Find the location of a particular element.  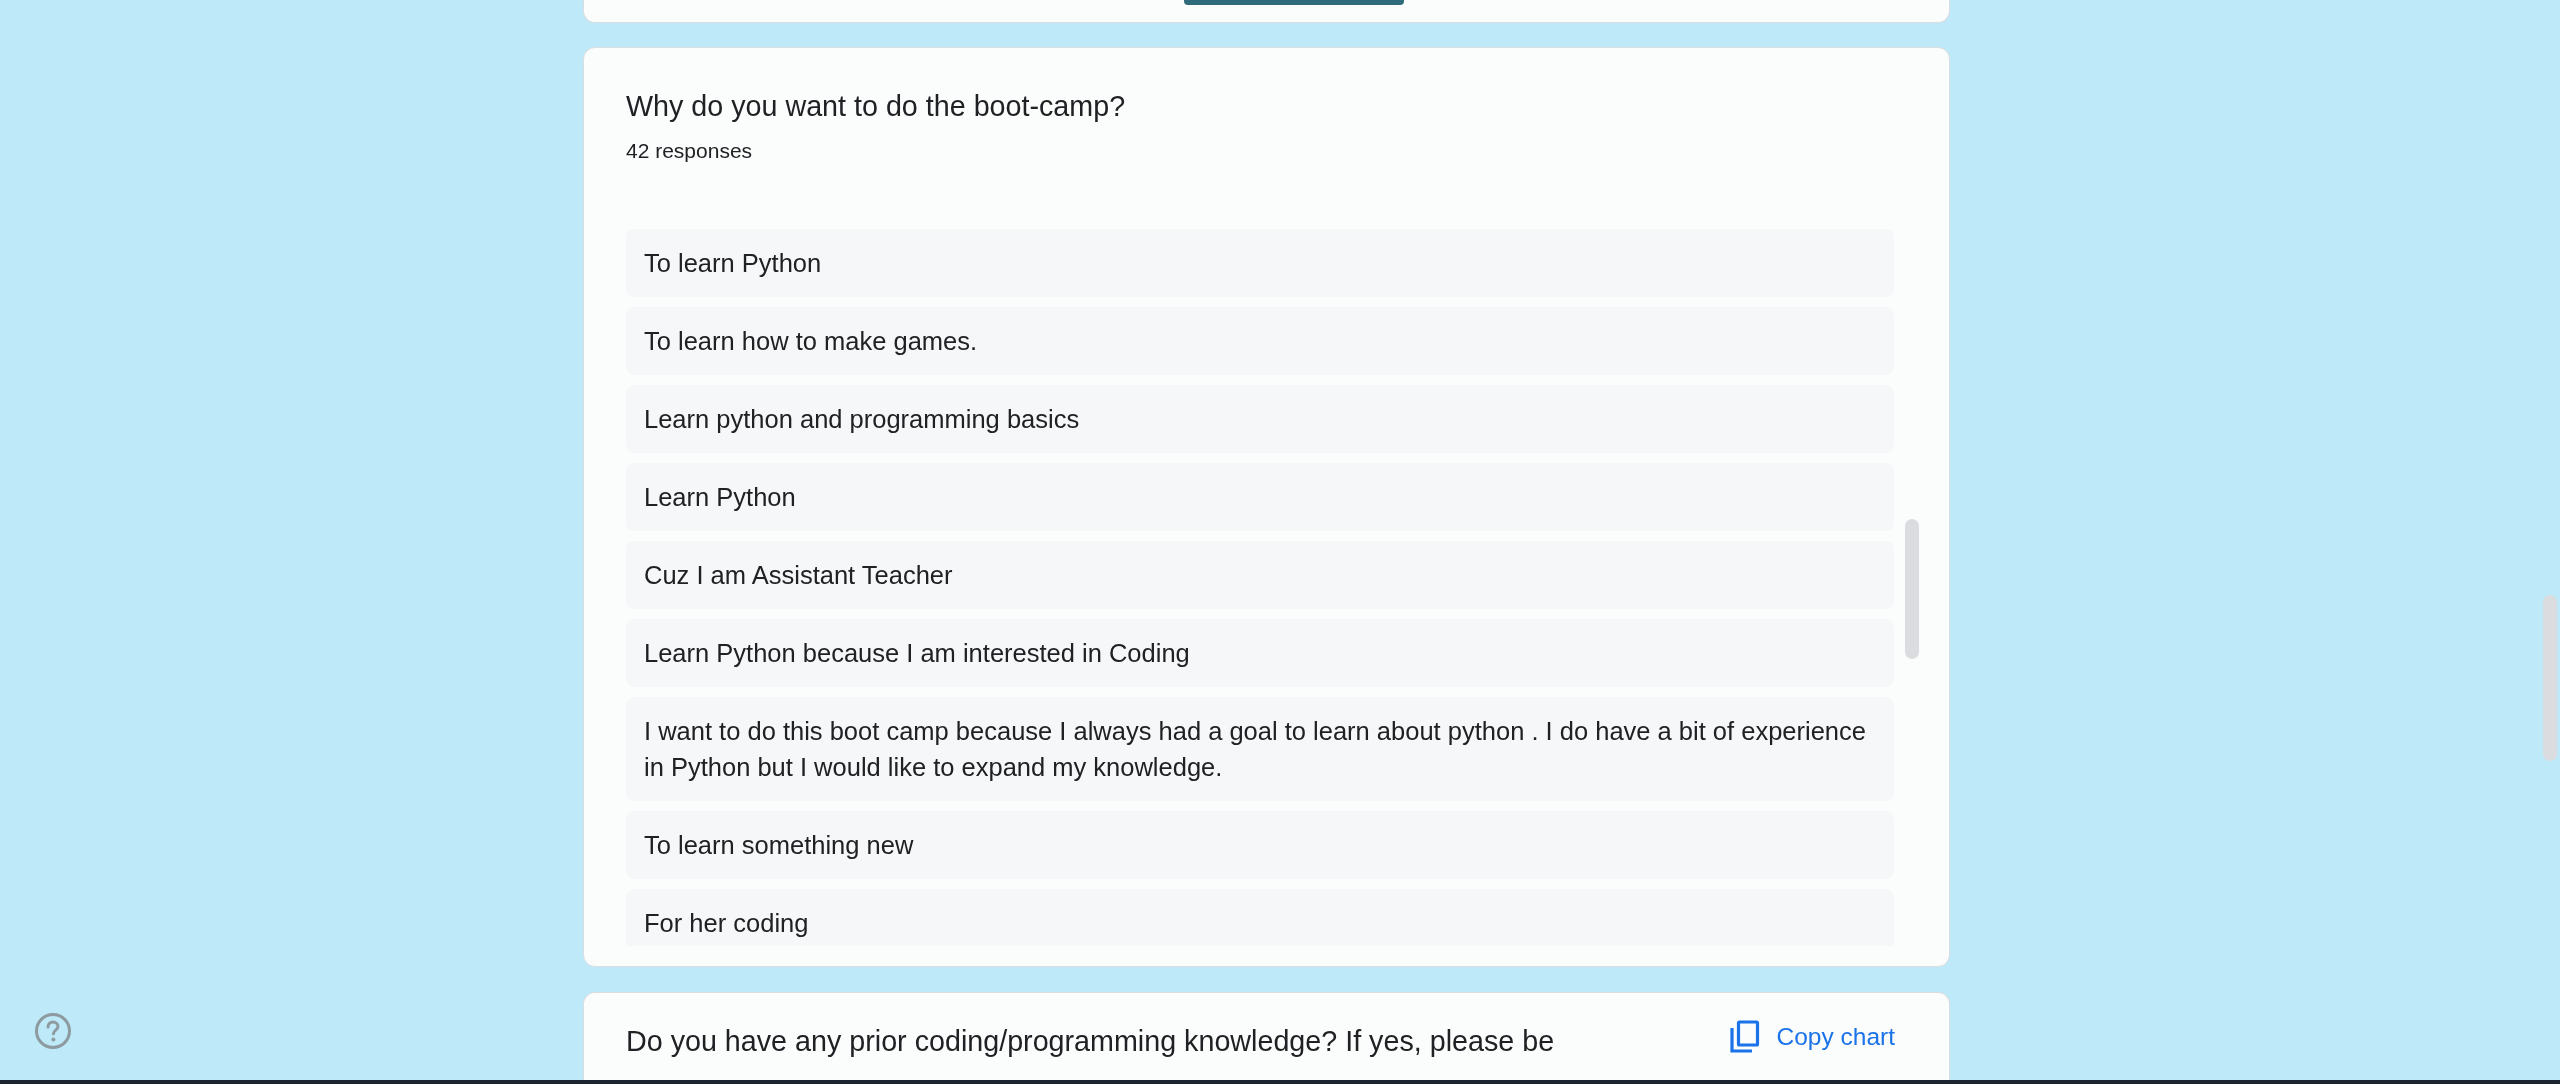

response-text: For her coding is located at coordinates (1260, 917).